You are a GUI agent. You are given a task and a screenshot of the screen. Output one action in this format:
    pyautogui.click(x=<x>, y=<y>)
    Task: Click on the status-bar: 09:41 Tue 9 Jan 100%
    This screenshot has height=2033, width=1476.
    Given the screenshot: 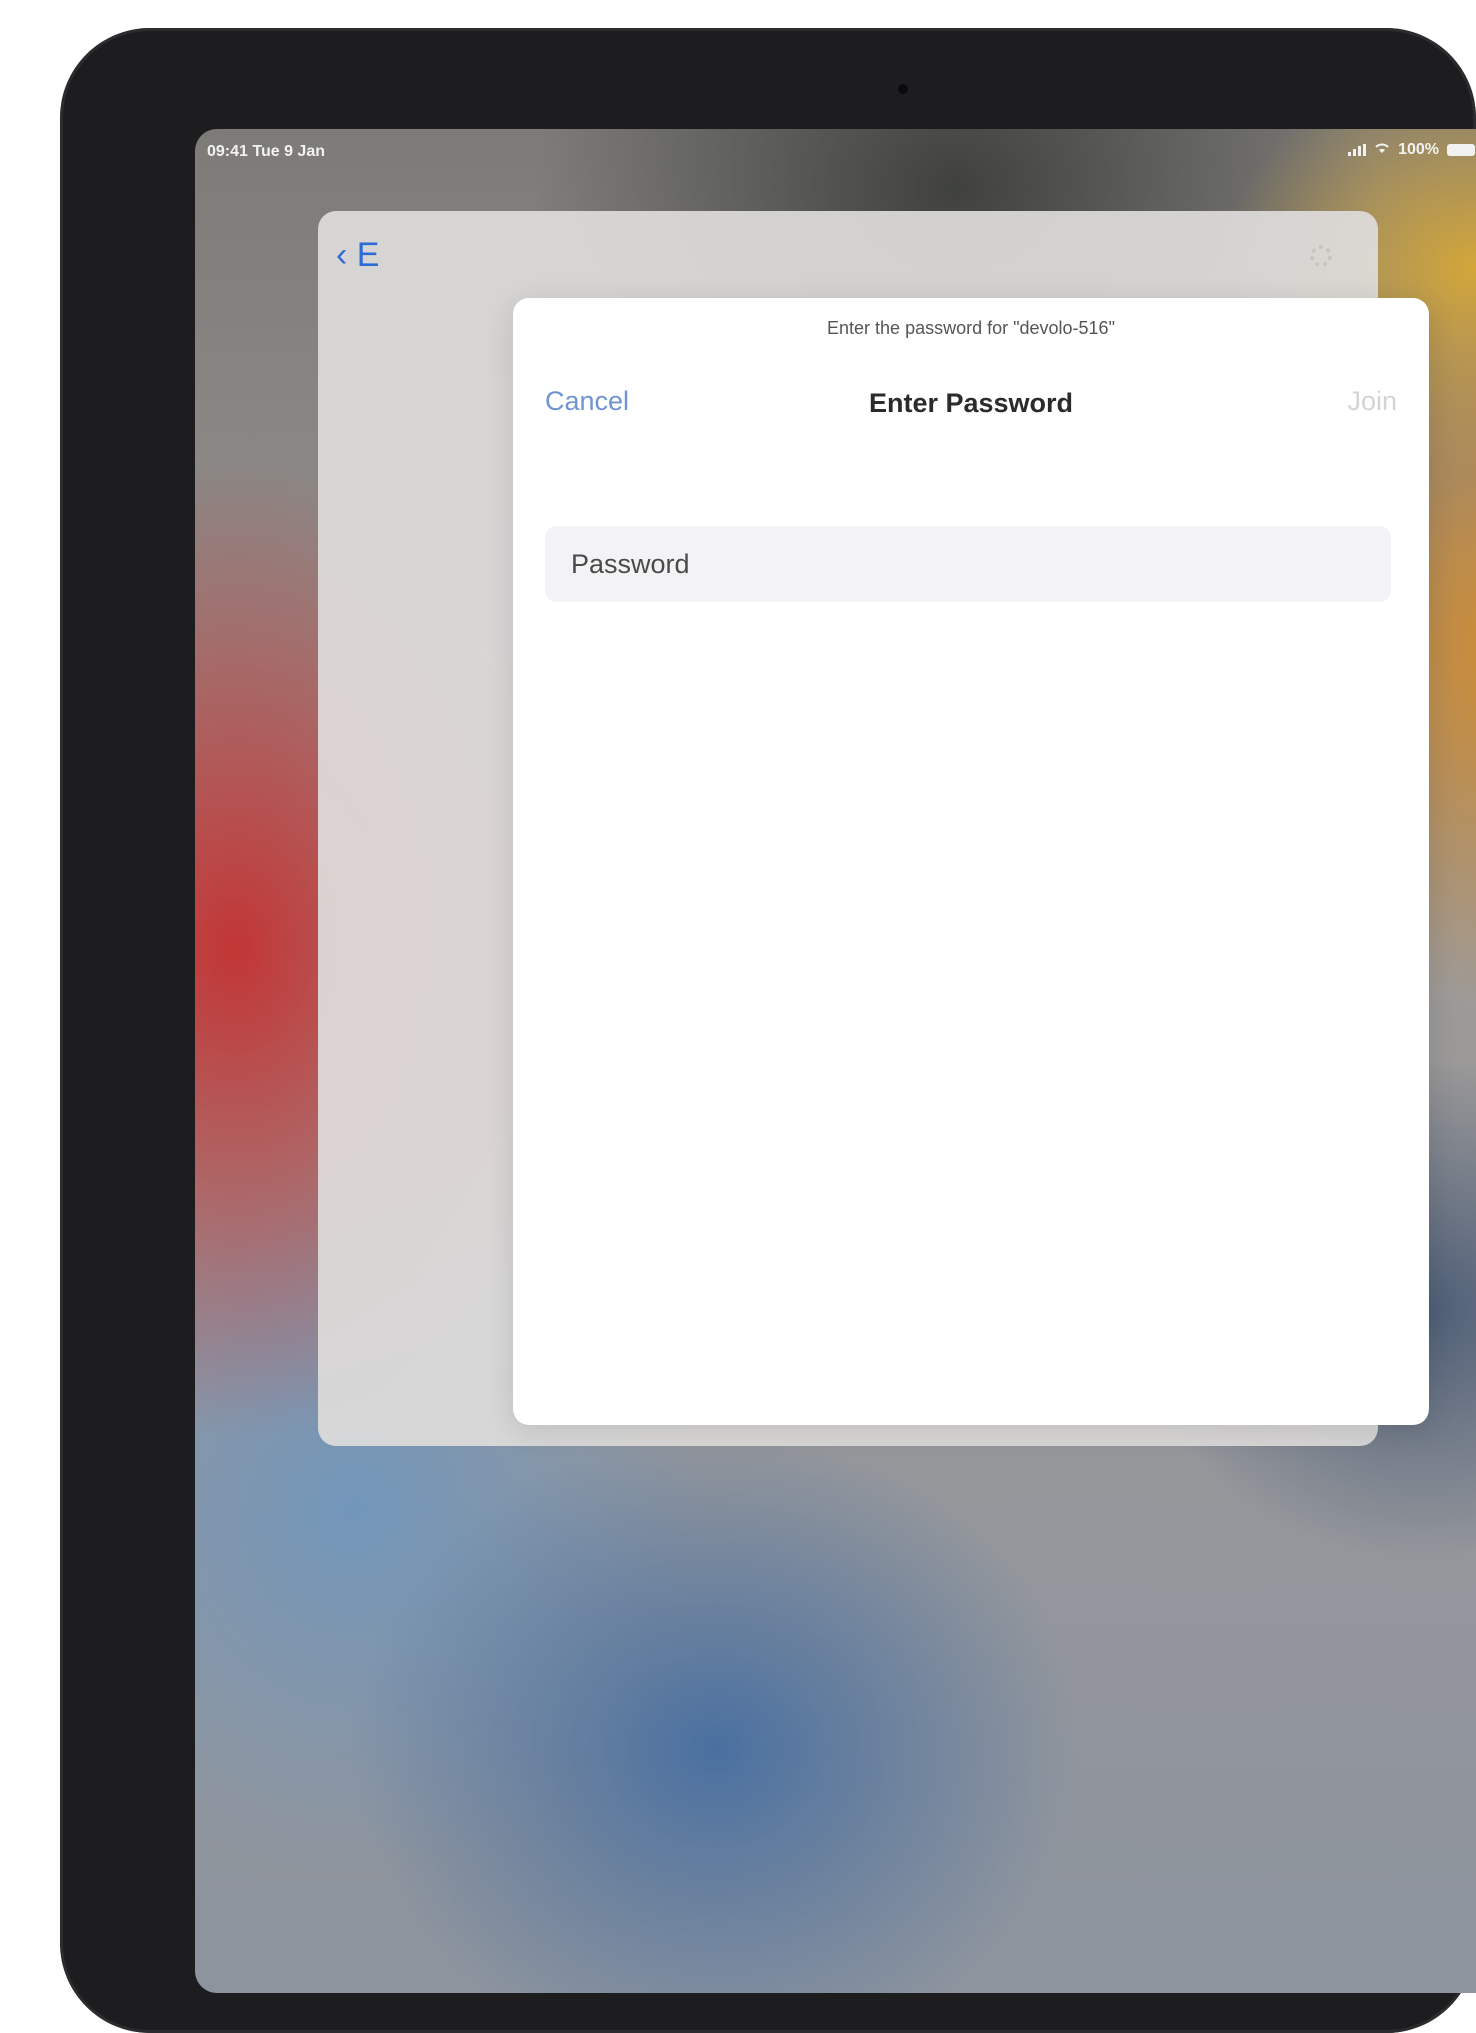 What is the action you would take?
    pyautogui.click(x=835, y=147)
    